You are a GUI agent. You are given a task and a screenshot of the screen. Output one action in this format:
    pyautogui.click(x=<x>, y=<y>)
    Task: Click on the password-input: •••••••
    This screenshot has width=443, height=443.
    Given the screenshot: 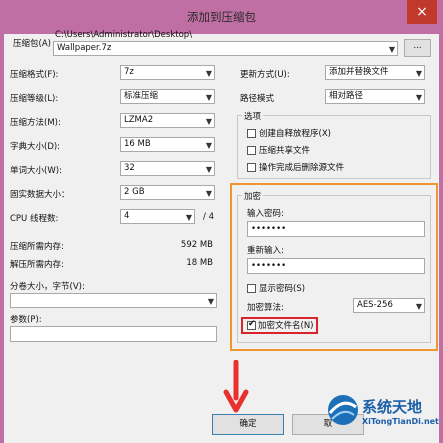 What is the action you would take?
    pyautogui.click(x=336, y=229)
    